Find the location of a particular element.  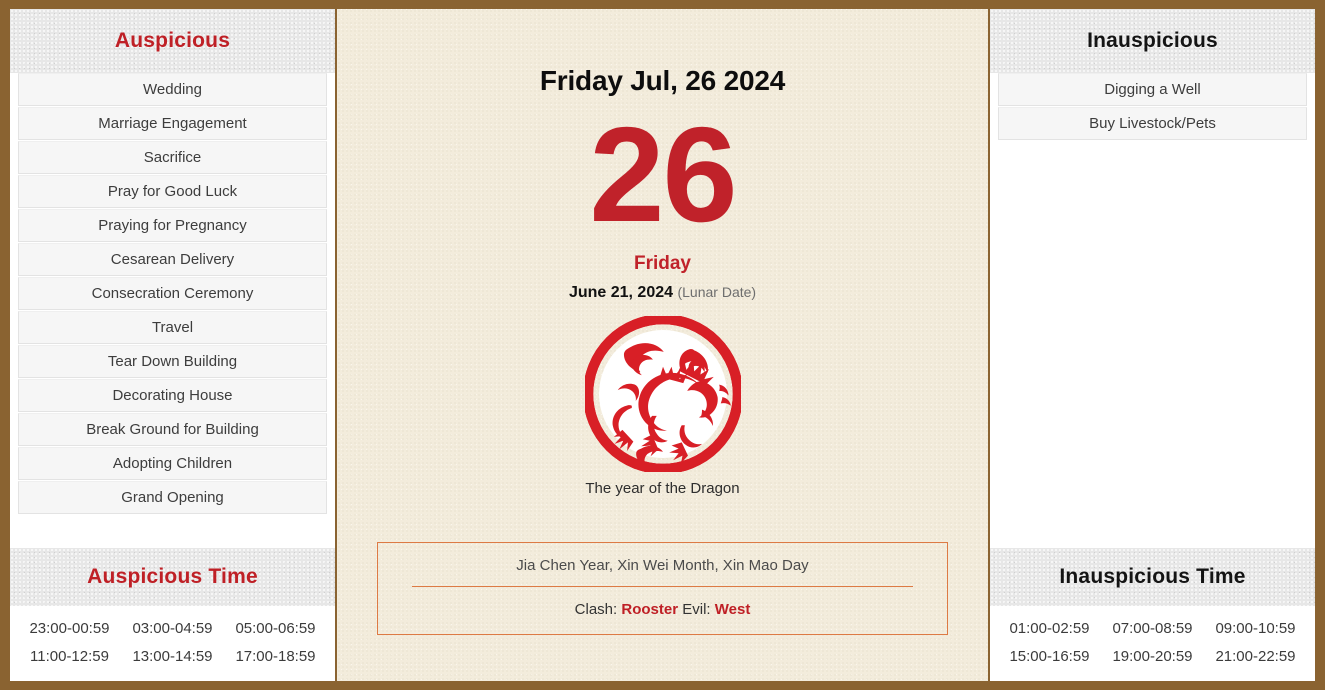

list-item: Pray for Good Luck is located at coordinates (172, 191).